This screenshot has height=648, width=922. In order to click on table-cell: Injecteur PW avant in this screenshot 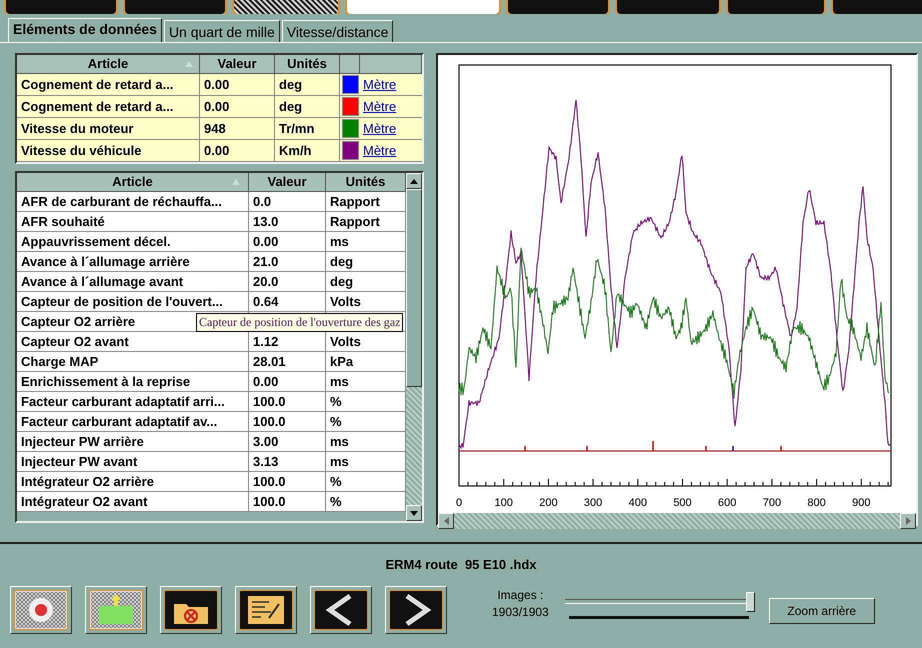, I will do `click(133, 462)`.